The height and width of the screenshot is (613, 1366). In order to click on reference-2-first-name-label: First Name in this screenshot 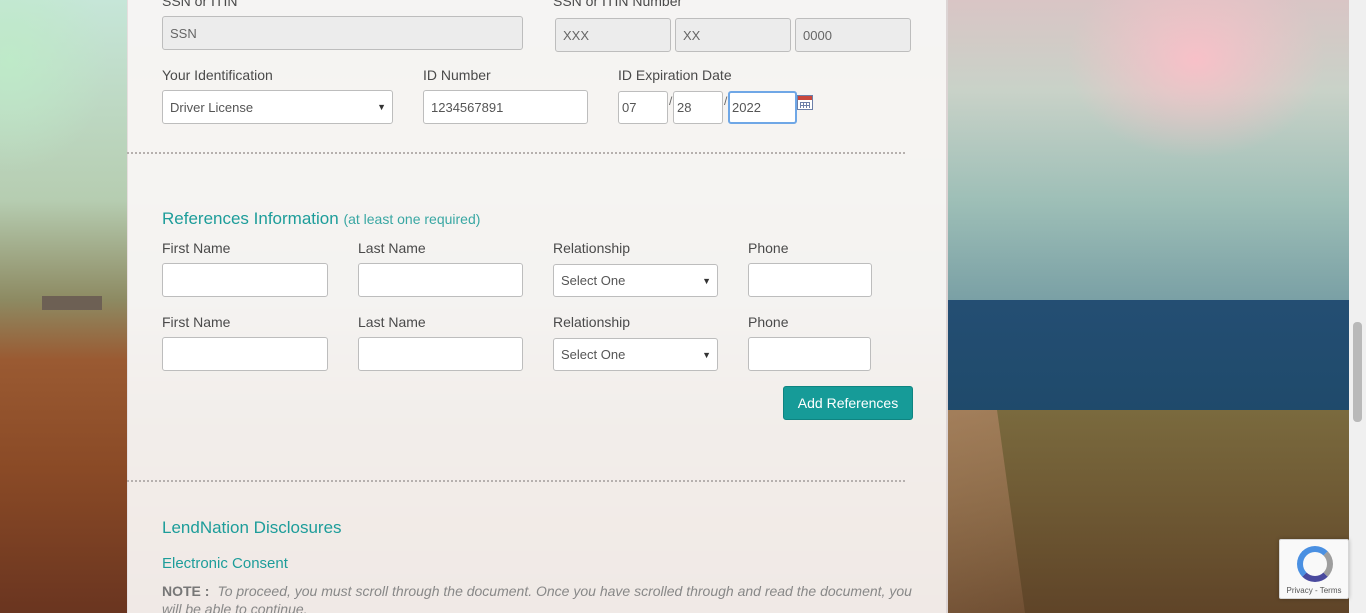, I will do `click(196, 322)`.